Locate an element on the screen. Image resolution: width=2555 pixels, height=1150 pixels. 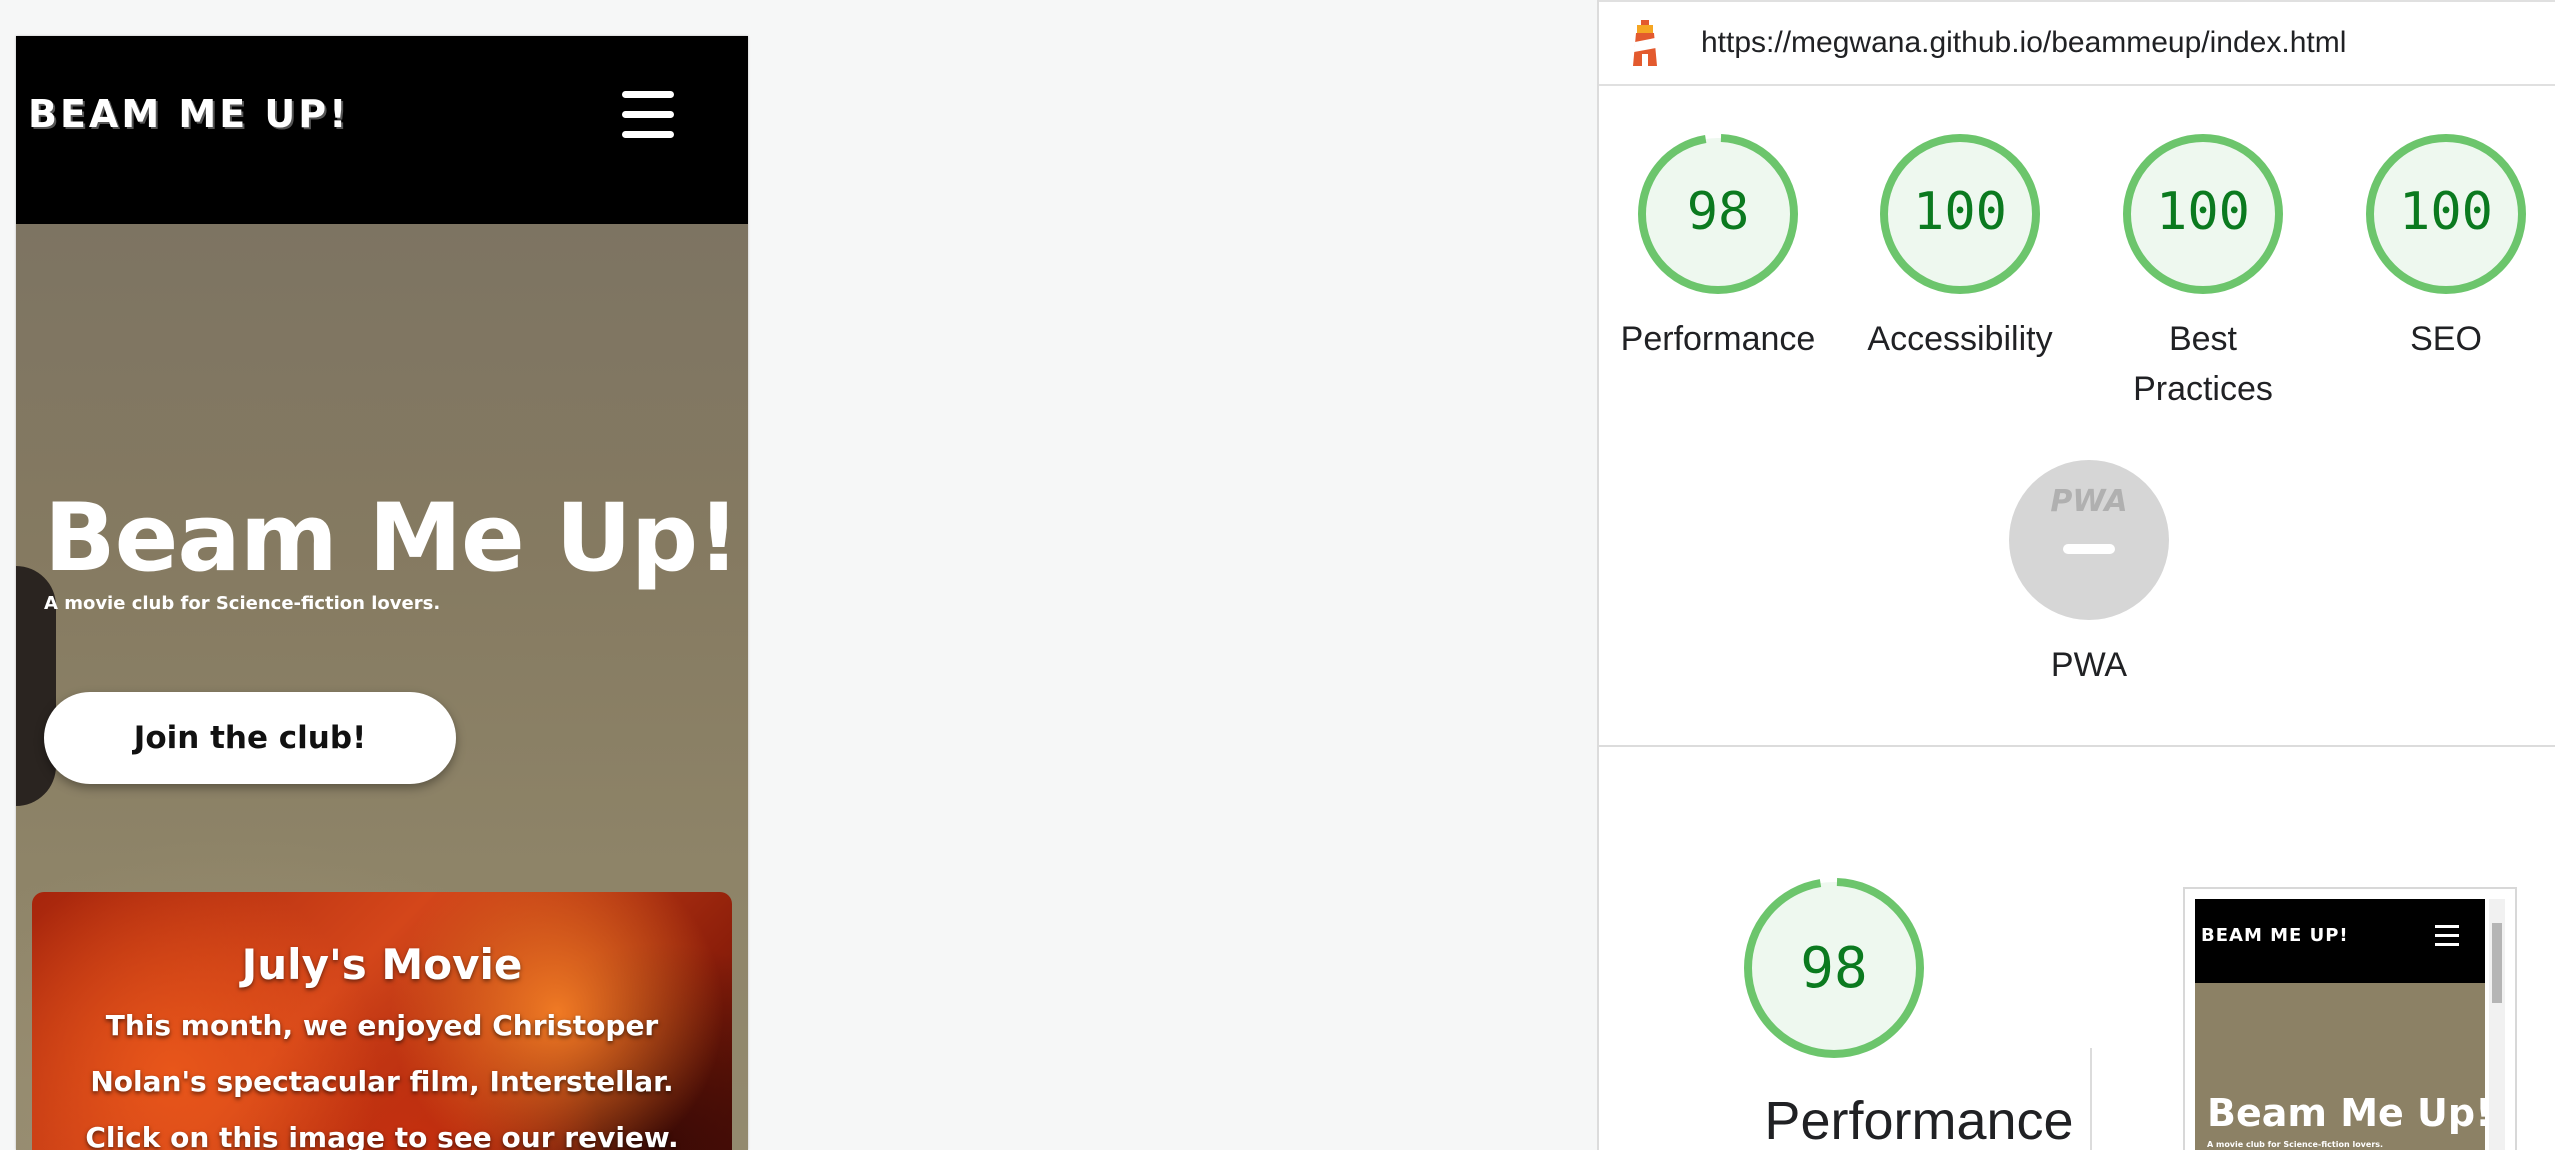
gauge-label: Performance is located at coordinates (1718, 339).